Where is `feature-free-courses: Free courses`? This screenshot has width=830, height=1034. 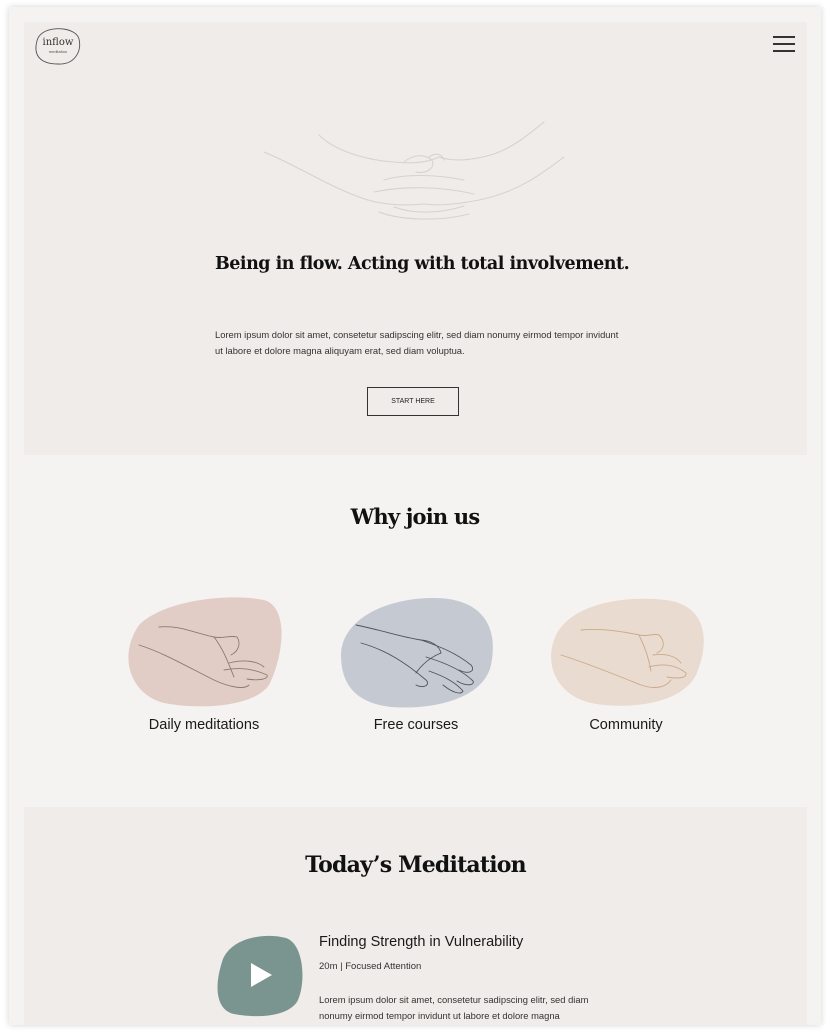
feature-free-courses: Free courses is located at coordinates (416, 670).